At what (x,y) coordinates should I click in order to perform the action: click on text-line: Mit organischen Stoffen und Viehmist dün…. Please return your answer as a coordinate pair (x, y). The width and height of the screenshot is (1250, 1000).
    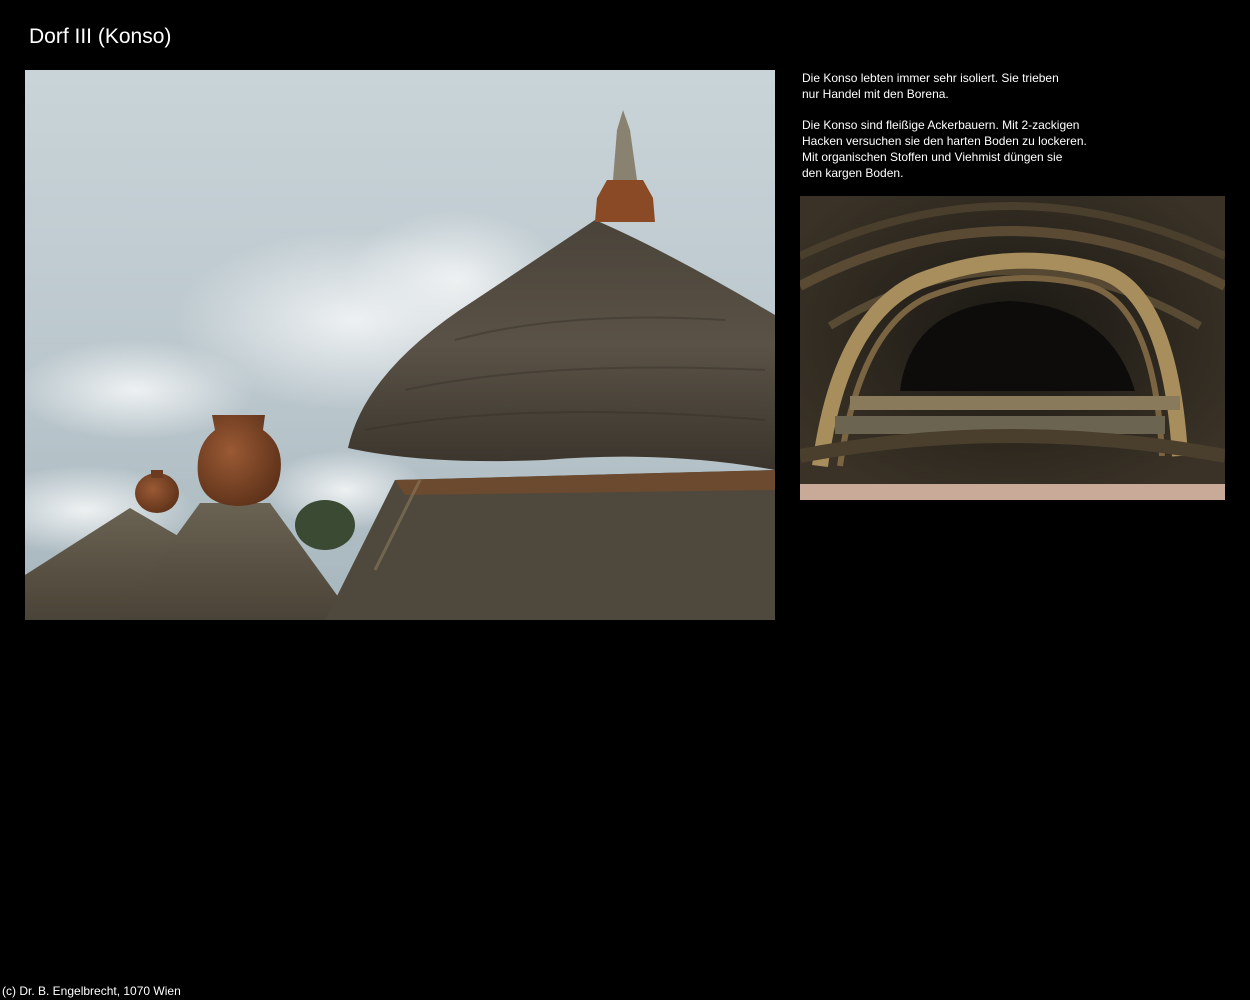
    Looking at the image, I should click on (932, 157).